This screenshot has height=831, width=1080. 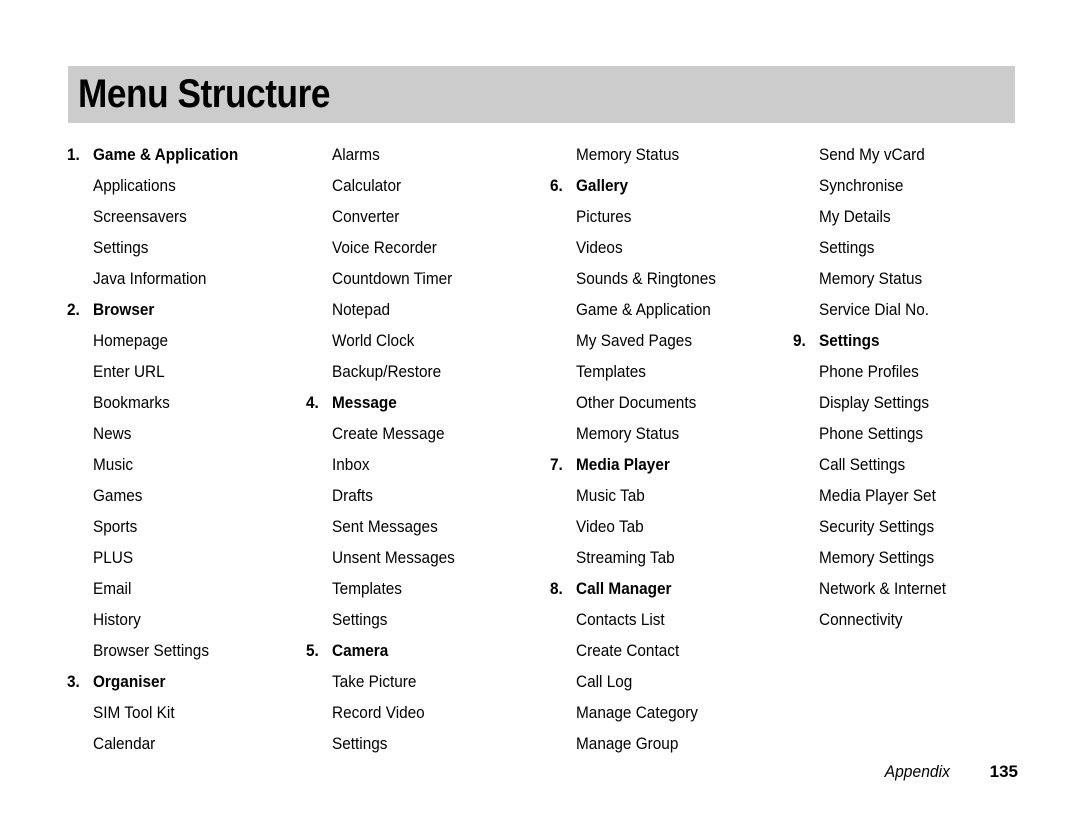 What do you see at coordinates (426, 713) in the screenshot?
I see `menu-item-row: Record Video` at bounding box center [426, 713].